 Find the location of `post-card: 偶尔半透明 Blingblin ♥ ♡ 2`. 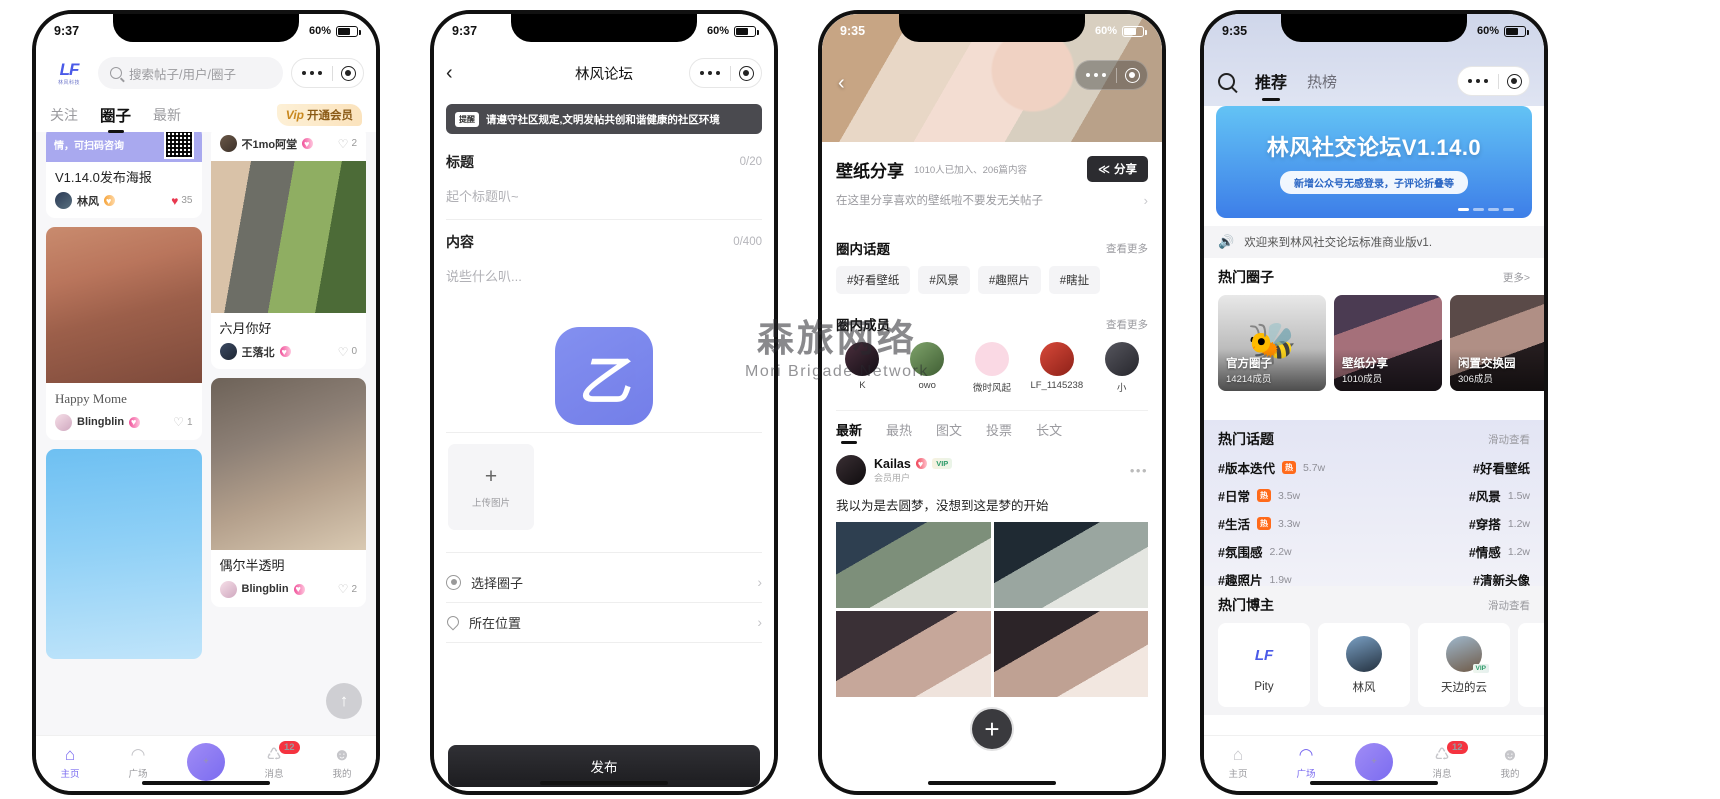

post-card: 偶尔半透明 Blingblin ♥ ♡ 2 is located at coordinates (288, 492).